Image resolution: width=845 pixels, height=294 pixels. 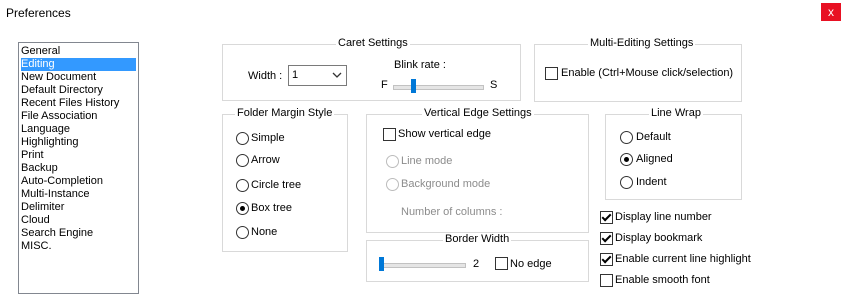 I want to click on border-width-value: 2, so click(x=476, y=264).